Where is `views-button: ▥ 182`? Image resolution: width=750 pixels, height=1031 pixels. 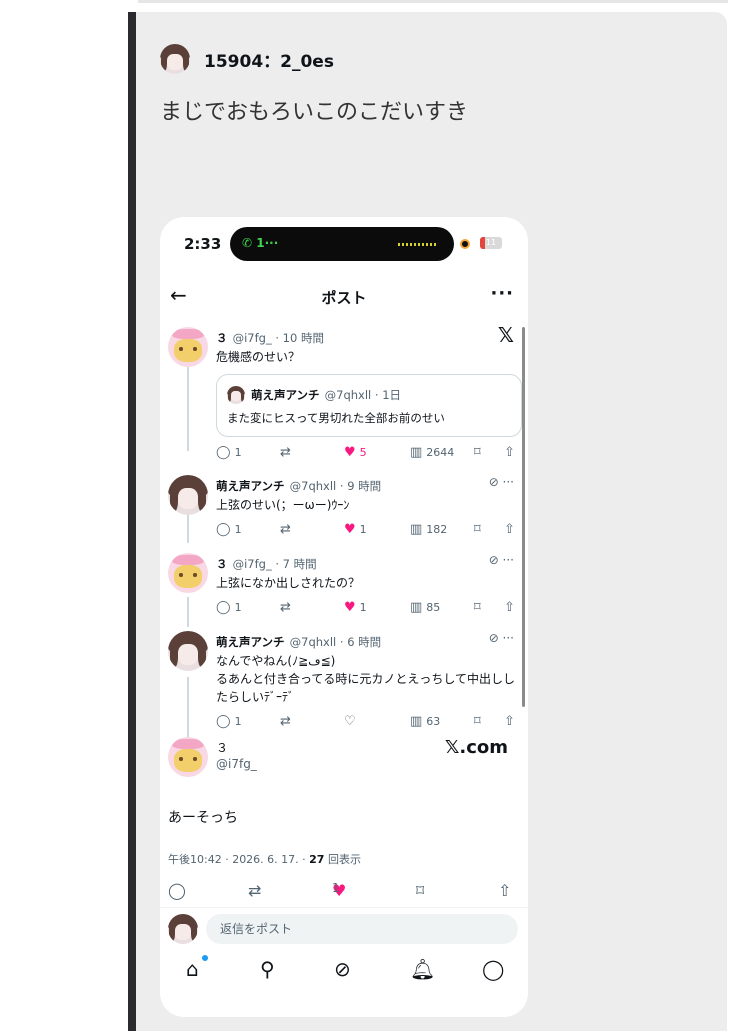 views-button: ▥ 182 is located at coordinates (428, 529).